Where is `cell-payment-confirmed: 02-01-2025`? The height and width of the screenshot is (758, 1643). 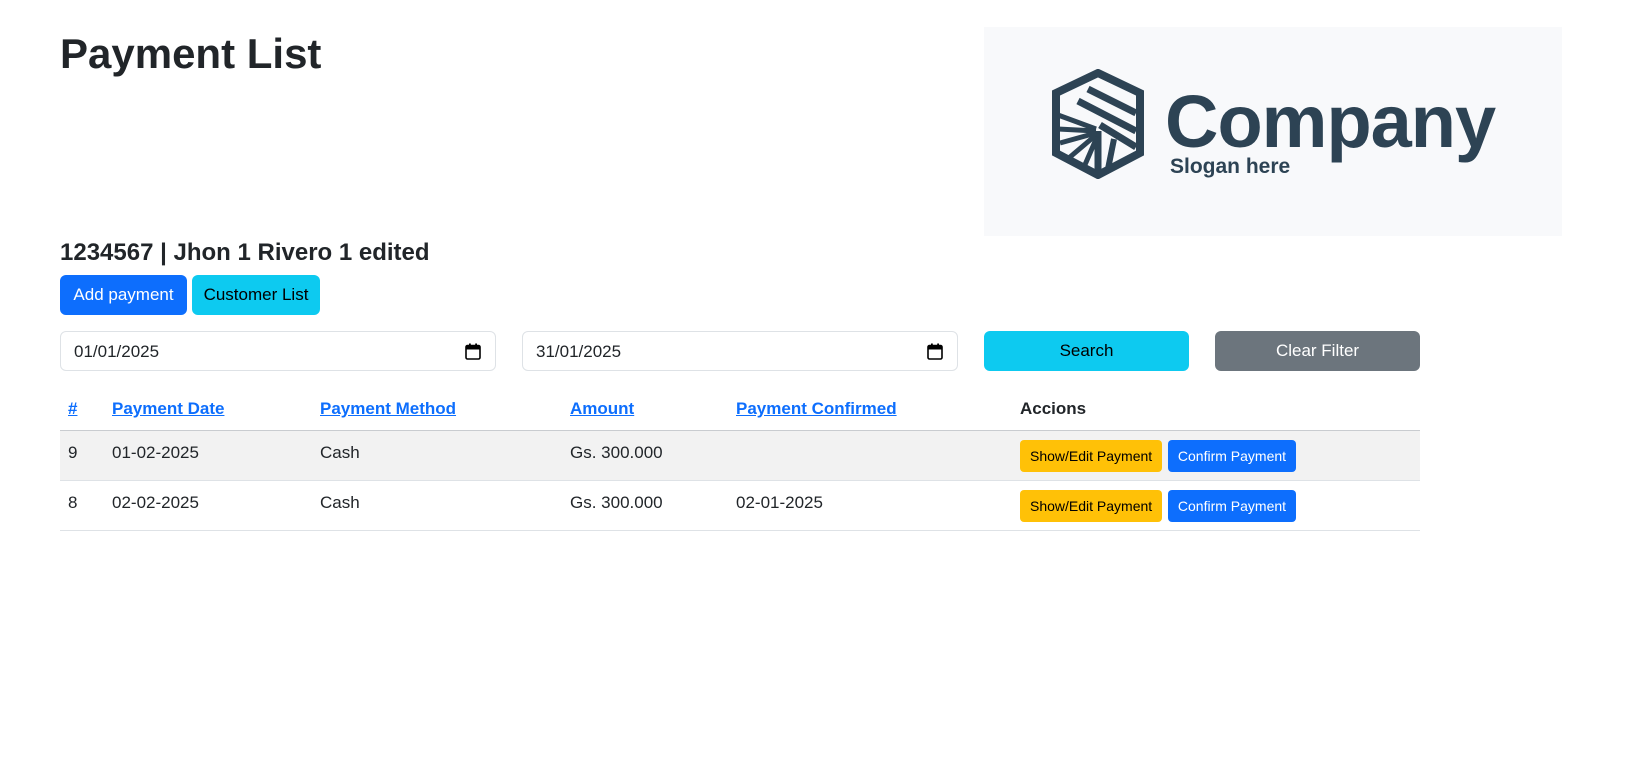
cell-payment-confirmed: 02-01-2025 is located at coordinates (870, 505).